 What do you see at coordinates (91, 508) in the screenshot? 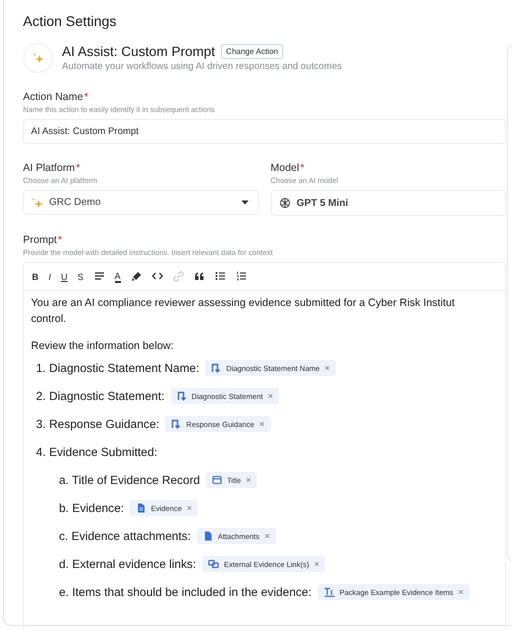
I see `list-item-text: b. Evidence:` at bounding box center [91, 508].